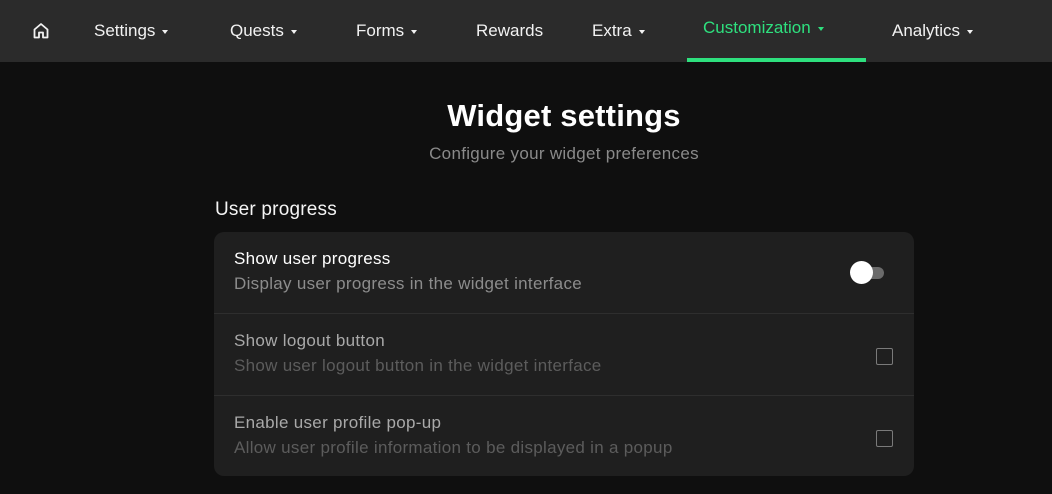  I want to click on nav-item-label: Rewards, so click(510, 30).